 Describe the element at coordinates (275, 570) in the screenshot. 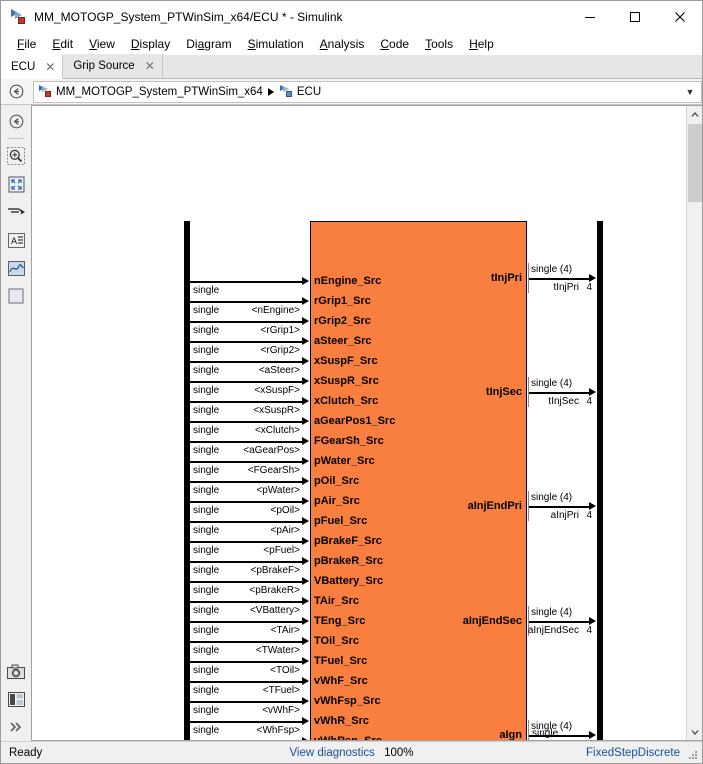

I see `input-signal-name-label: <pBrakeF>` at that location.